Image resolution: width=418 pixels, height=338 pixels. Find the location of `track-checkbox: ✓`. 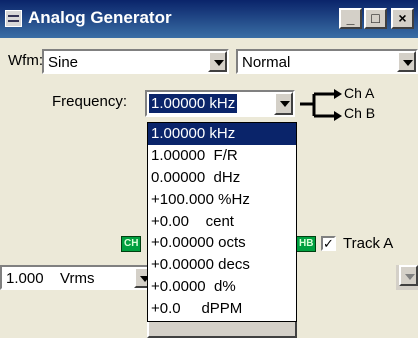

track-checkbox: ✓ is located at coordinates (328, 243).